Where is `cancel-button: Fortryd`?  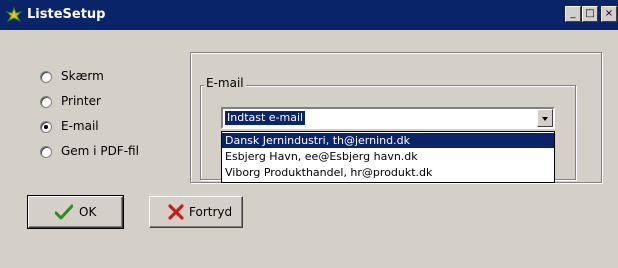 cancel-button: Fortryd is located at coordinates (196, 212).